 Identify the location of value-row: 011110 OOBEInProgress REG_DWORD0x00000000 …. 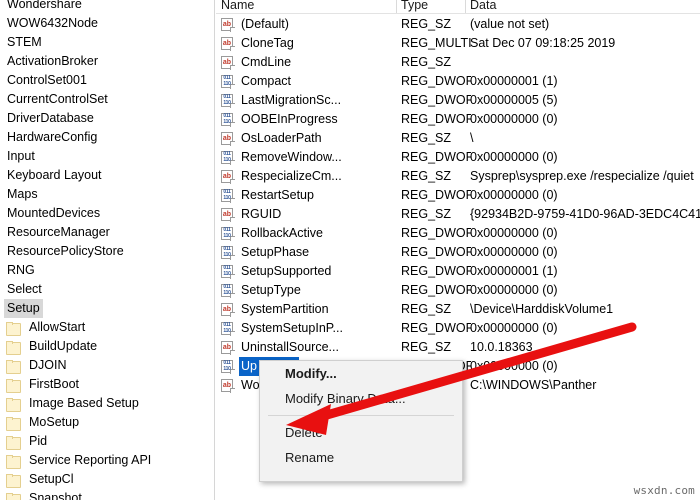
(458, 119).